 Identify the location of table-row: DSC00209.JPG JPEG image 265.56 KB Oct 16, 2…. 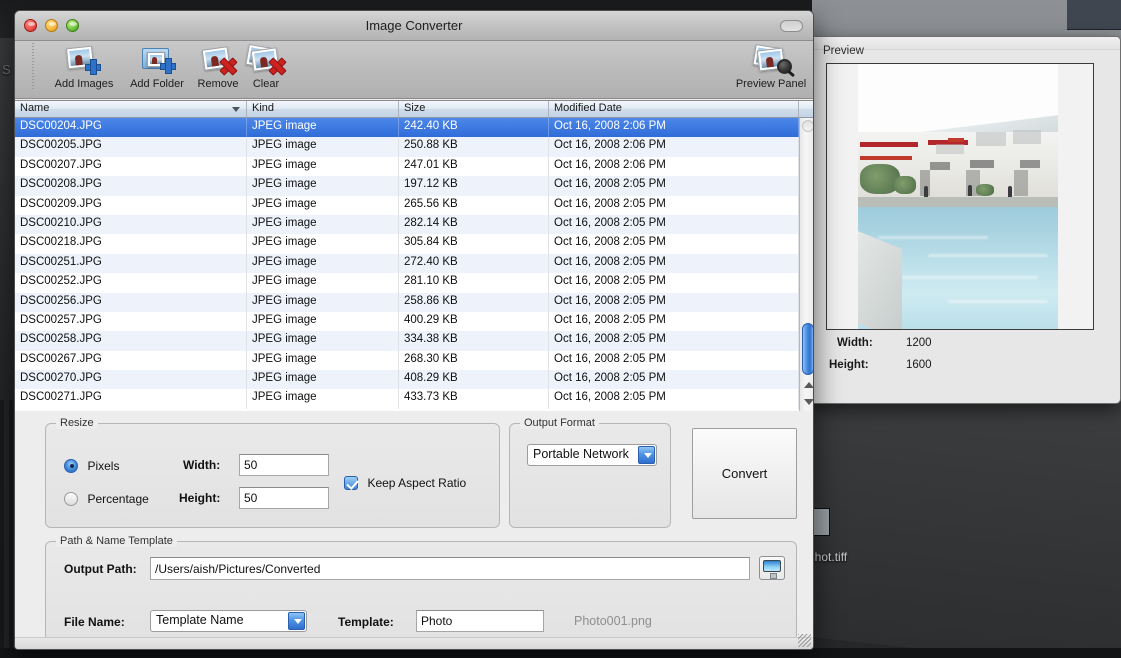
(407, 205).